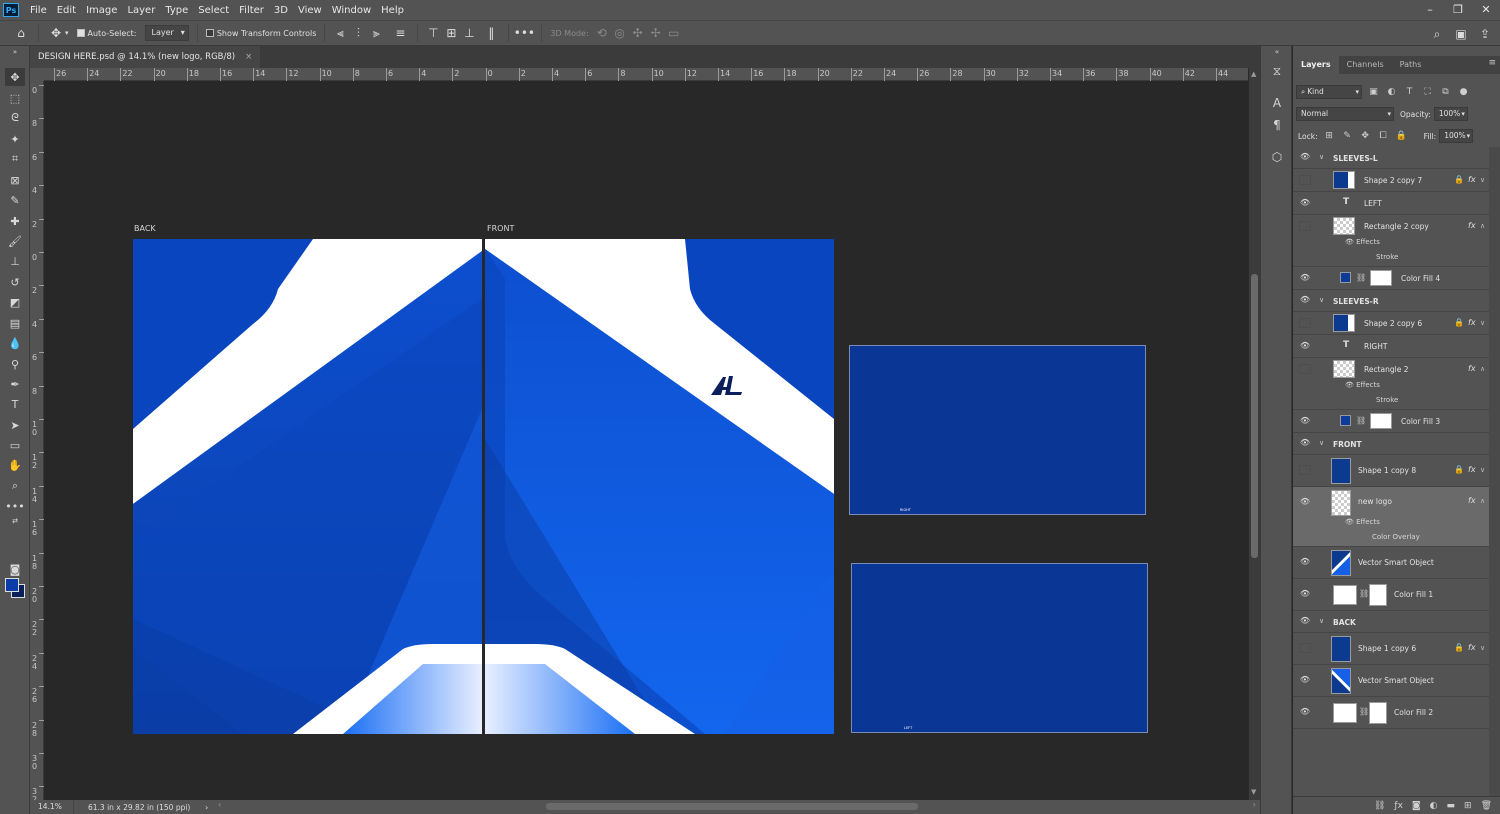 The image size is (1500, 814). I want to click on front-jersey-panel, so click(659, 486).